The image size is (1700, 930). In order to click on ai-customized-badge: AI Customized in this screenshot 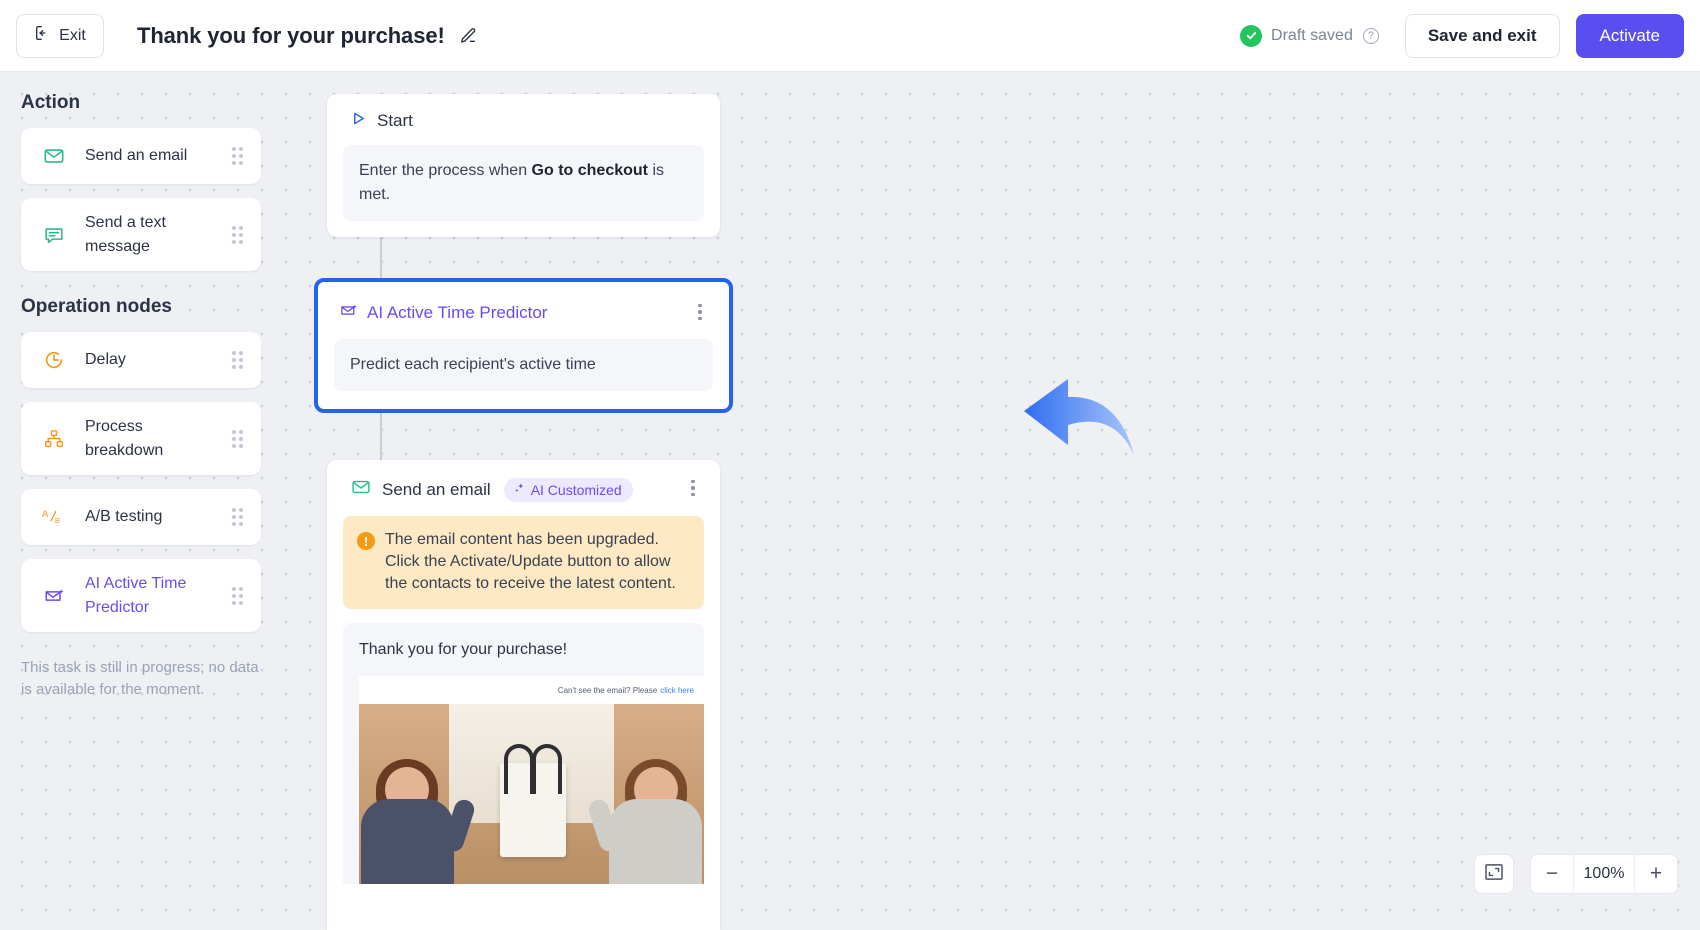, I will do `click(568, 489)`.